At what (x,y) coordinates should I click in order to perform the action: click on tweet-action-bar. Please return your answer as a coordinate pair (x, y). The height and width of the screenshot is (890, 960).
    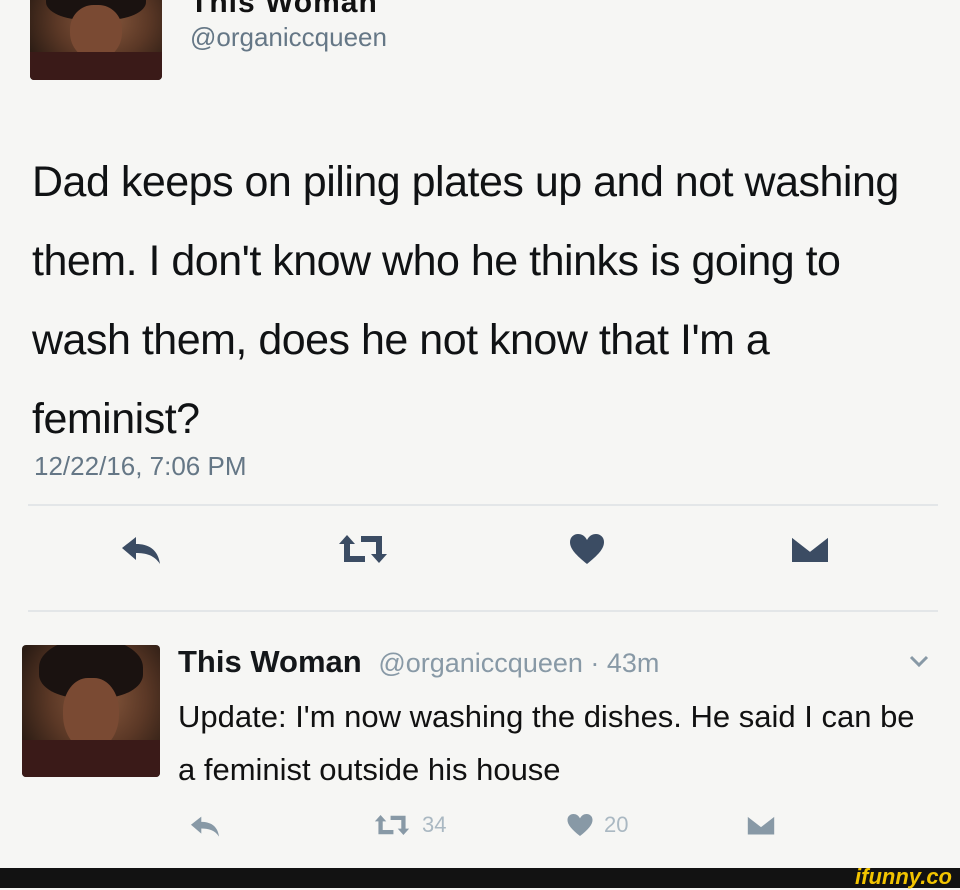
    Looking at the image, I should click on (480, 550).